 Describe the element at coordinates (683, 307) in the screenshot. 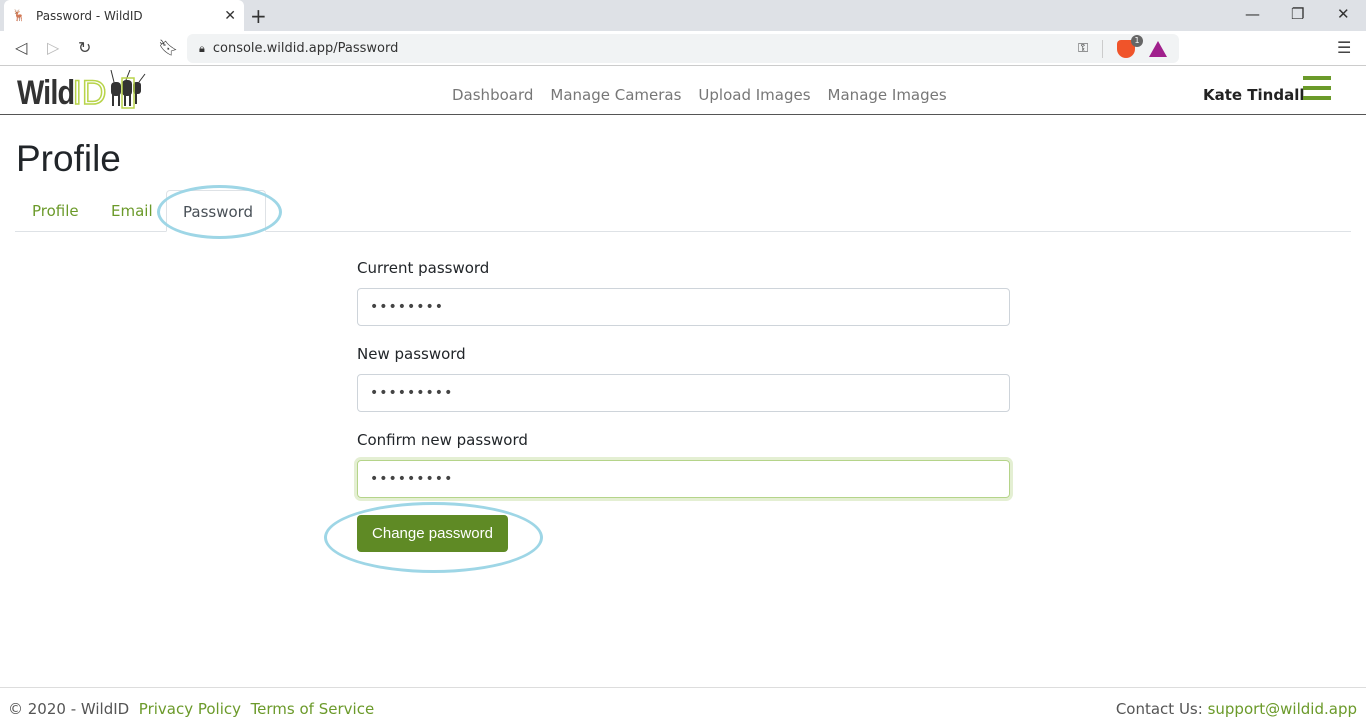

I see `current-password-input: ••••••••` at that location.